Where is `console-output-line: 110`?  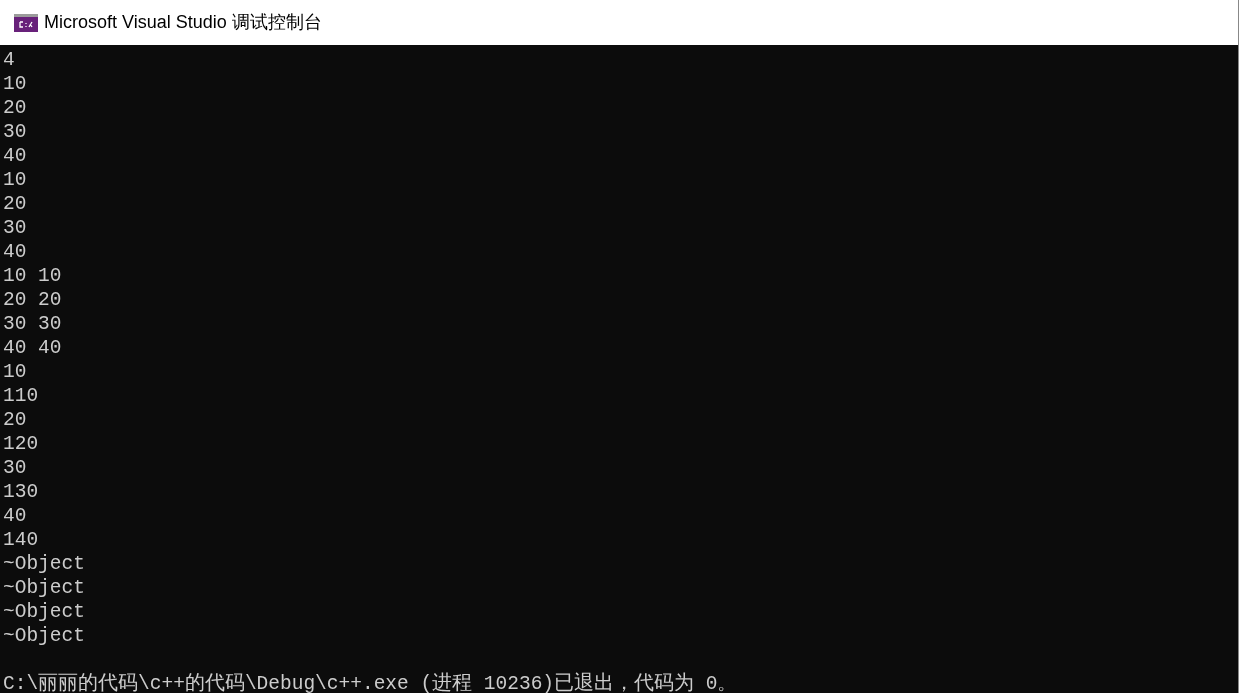 console-output-line: 110 is located at coordinates (21, 396).